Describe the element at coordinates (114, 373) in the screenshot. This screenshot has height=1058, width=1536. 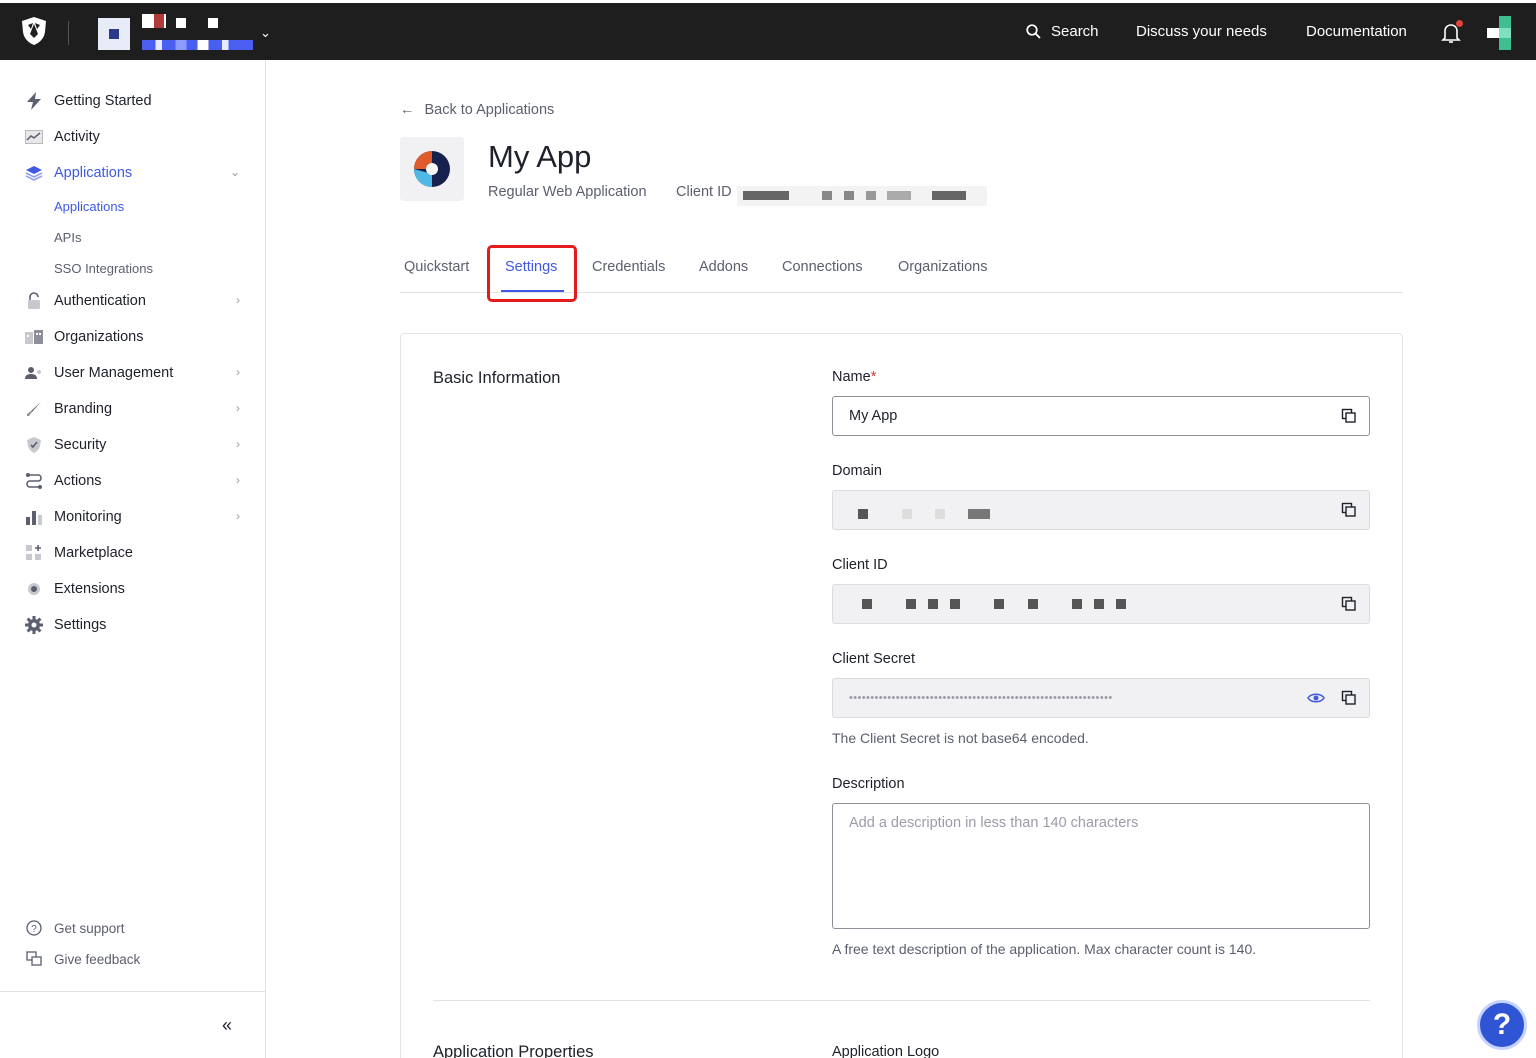
I see `sidebar-item-label: User Management` at that location.